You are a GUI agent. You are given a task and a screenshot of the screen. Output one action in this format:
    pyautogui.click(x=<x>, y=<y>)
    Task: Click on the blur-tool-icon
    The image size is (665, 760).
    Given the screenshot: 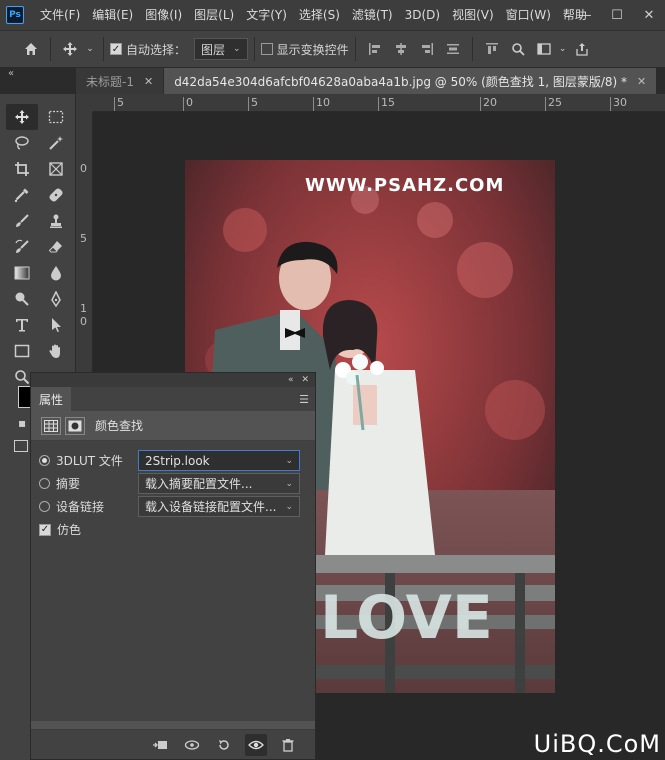 What is the action you would take?
    pyautogui.click(x=56, y=273)
    